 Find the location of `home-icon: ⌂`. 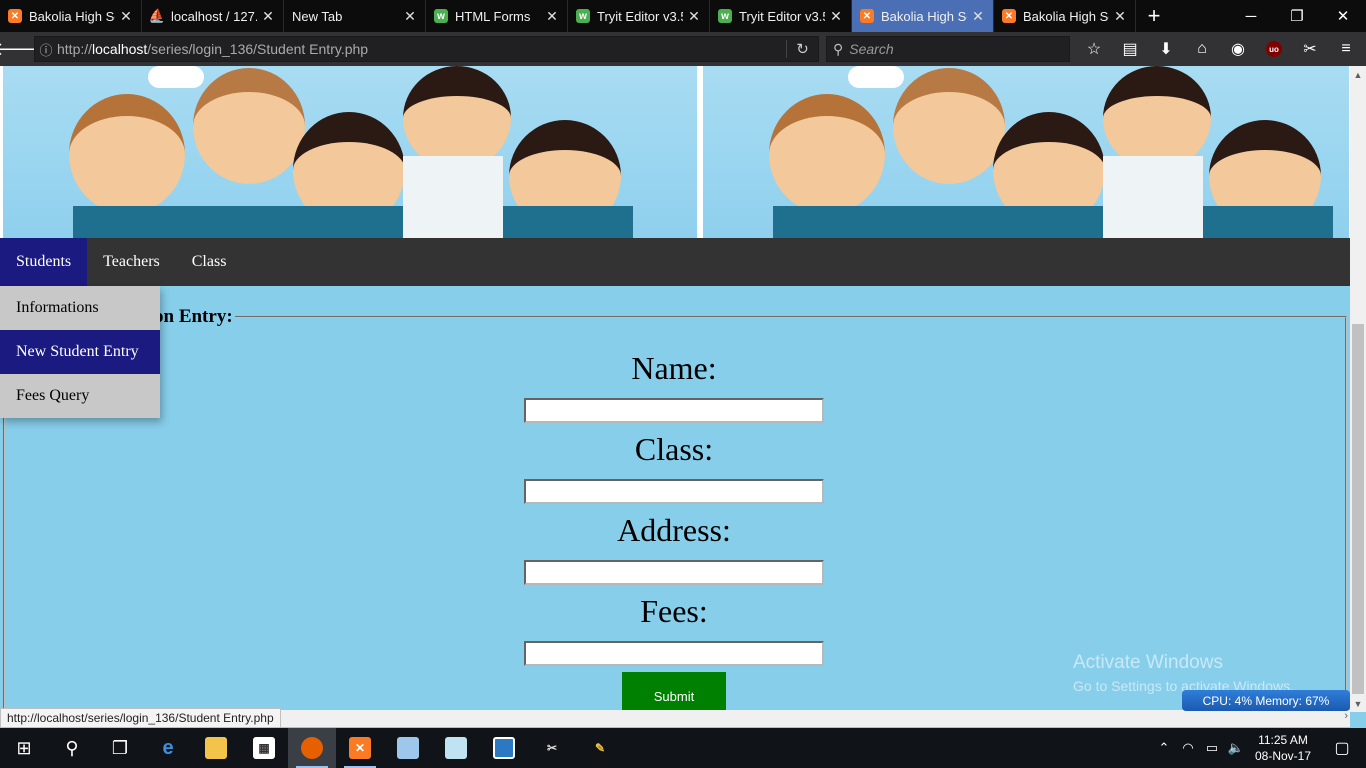

home-icon: ⌂ is located at coordinates (1202, 49).